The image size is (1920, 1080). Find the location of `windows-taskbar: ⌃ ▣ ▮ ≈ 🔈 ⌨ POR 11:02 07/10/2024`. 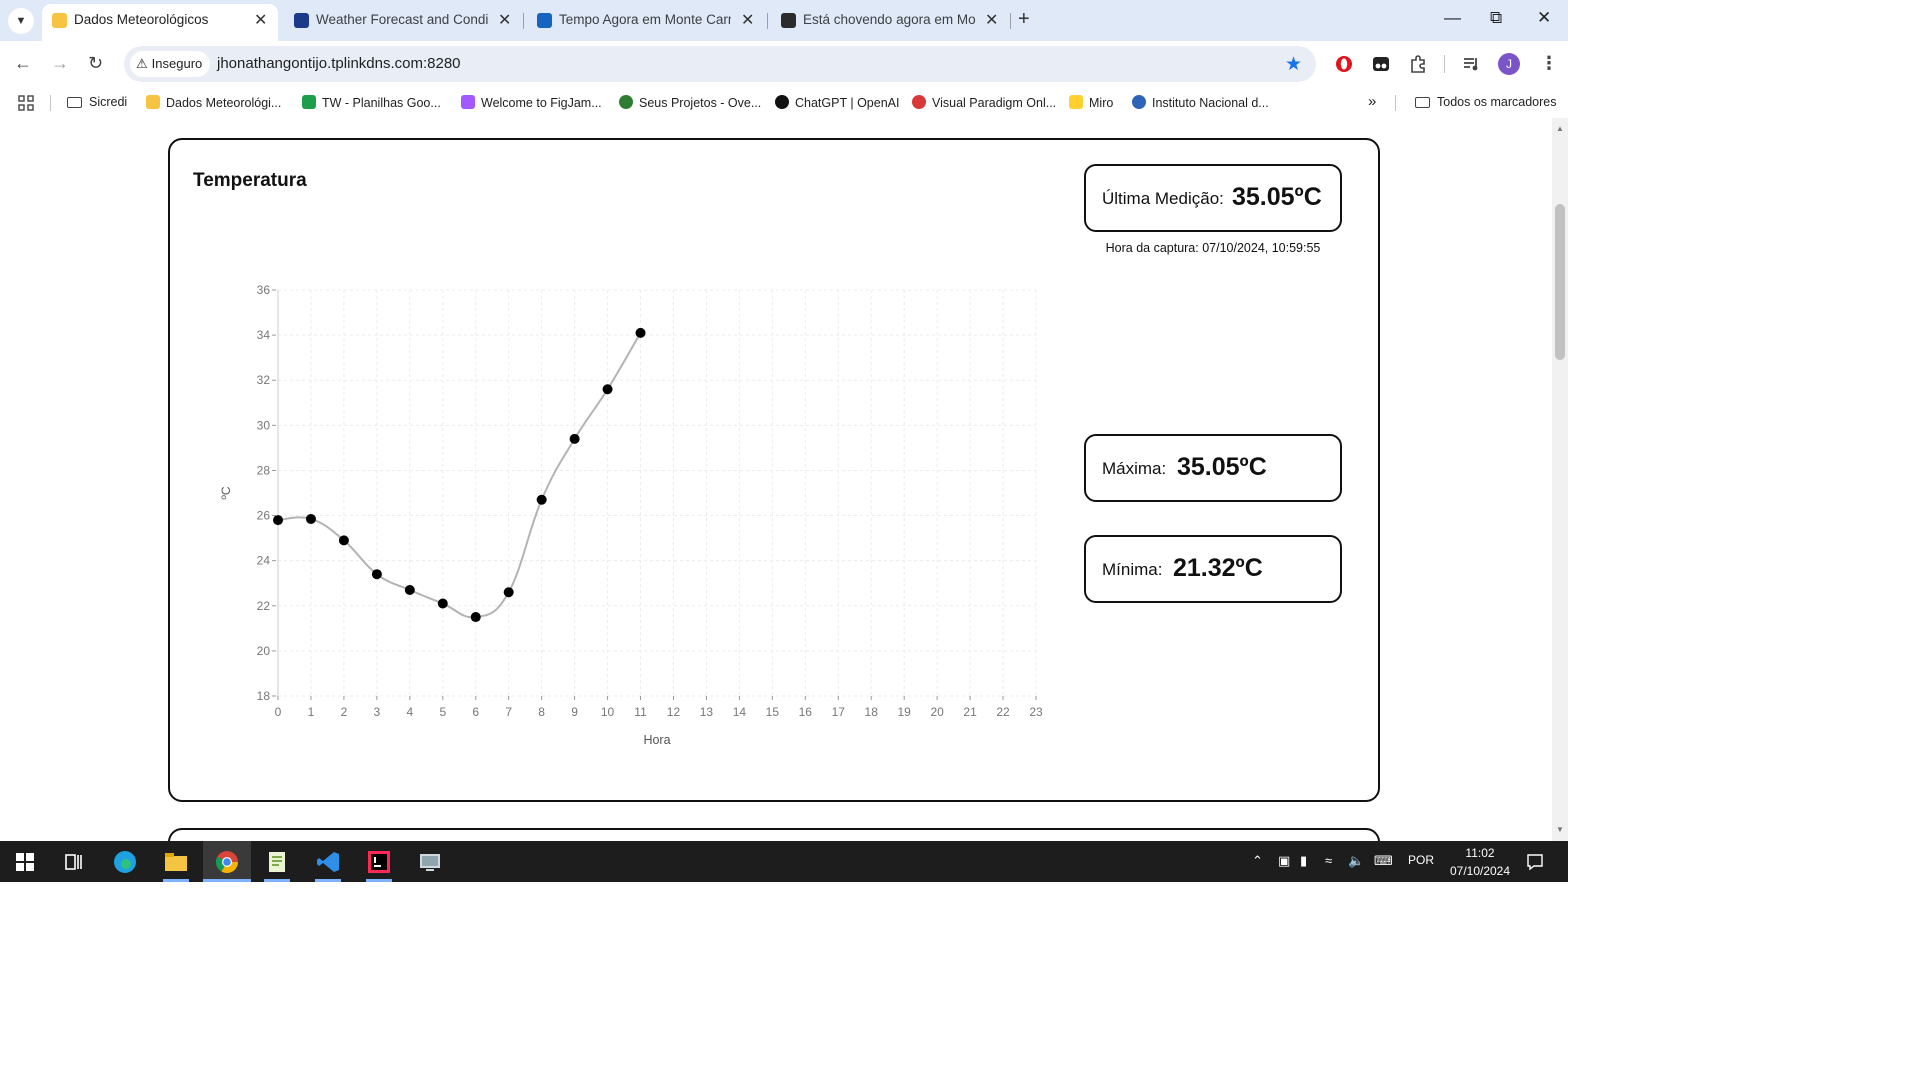

windows-taskbar: ⌃ ▣ ▮ ≈ 🔈 ⌨ POR 11:02 07/10/2024 is located at coordinates (784, 861).